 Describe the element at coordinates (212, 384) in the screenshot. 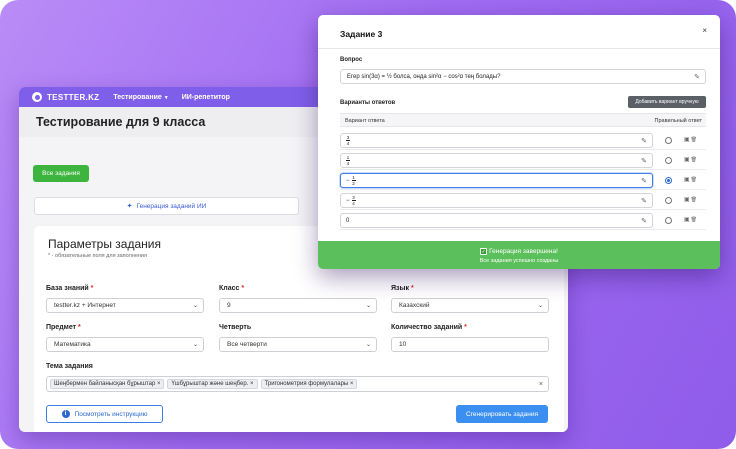

I see `topic-tag: Үшбұрыштар және шеңбер. ×` at that location.